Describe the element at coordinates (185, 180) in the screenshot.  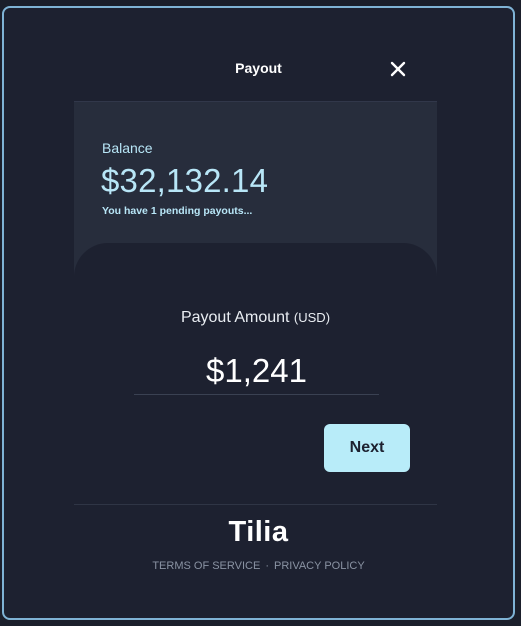
I see `balance-value: $32,132.14` at that location.